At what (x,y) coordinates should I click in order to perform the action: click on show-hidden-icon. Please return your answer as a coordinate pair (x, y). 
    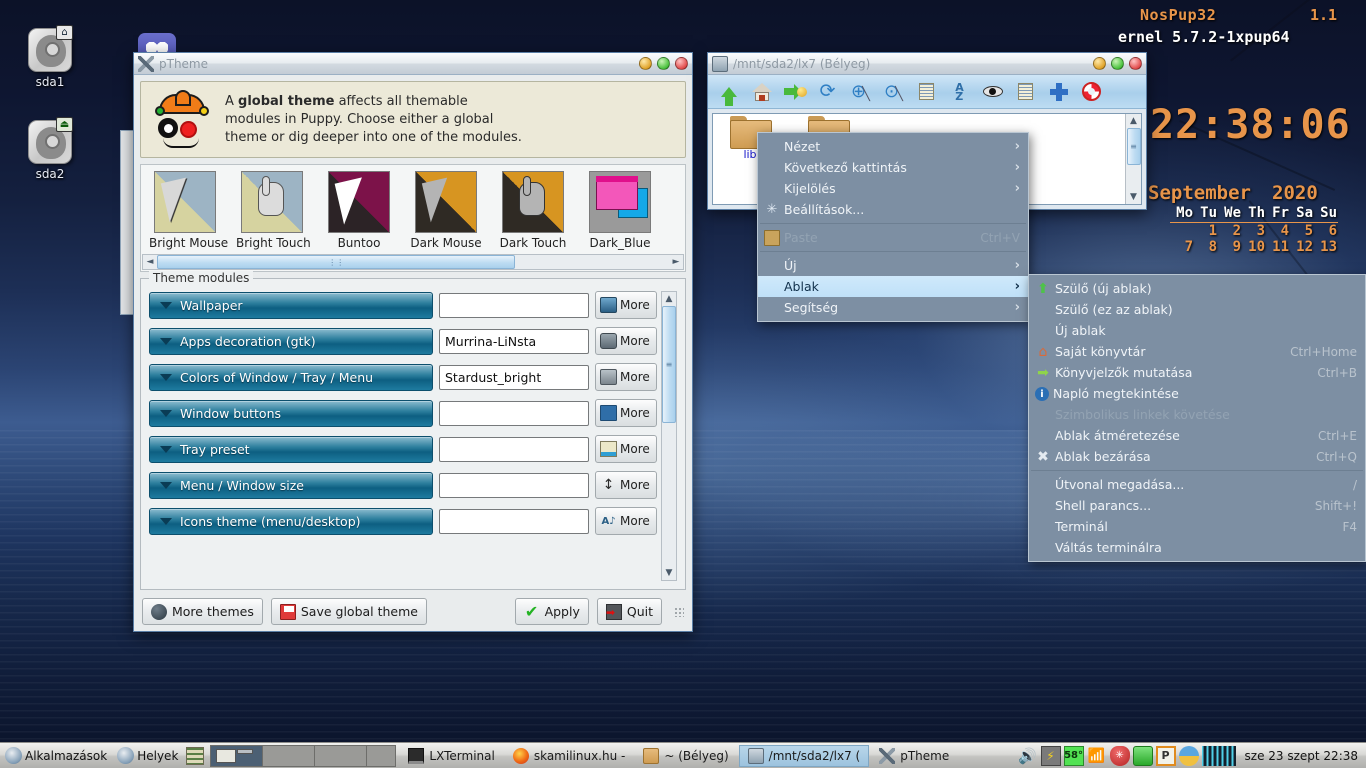
    Looking at the image, I should click on (992, 92).